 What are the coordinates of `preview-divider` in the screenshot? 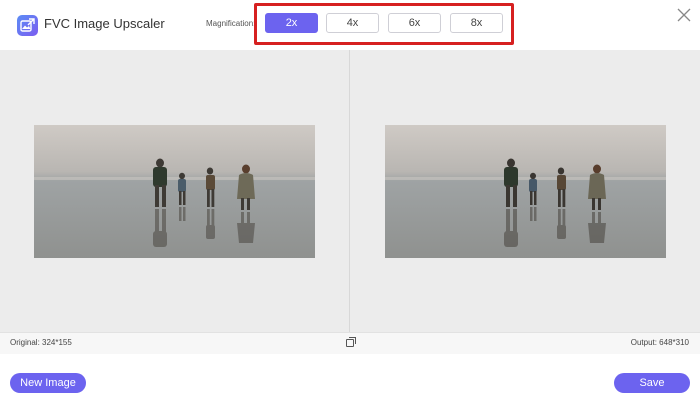 It's located at (349, 191).